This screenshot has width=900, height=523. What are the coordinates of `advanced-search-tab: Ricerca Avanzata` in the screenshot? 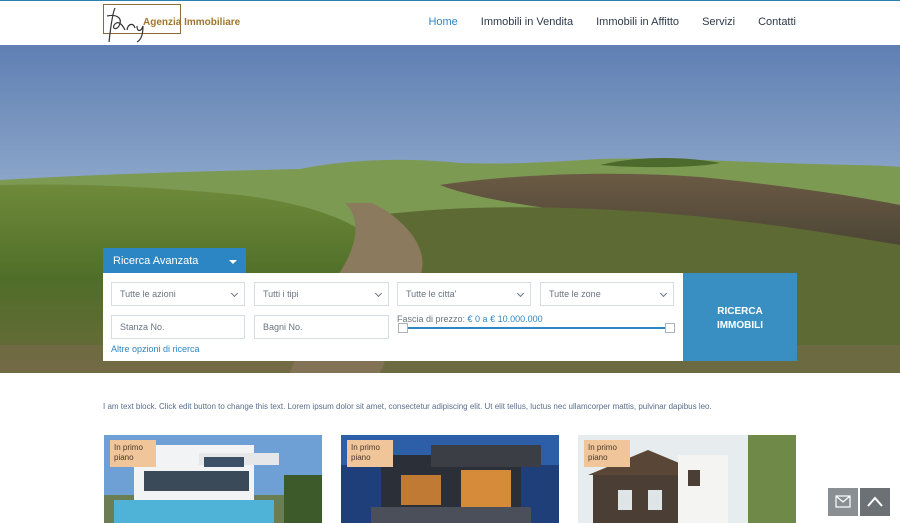 It's located at (174, 260).